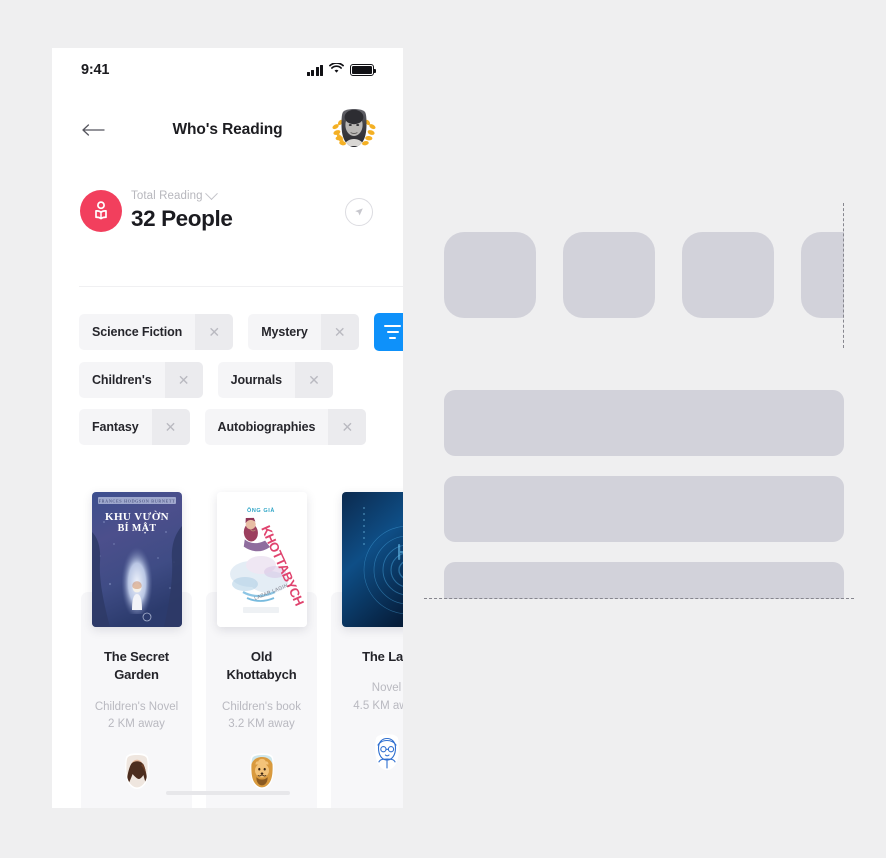  Describe the element at coordinates (639, 598) in the screenshot. I see `horizontal-clip-guide` at that location.